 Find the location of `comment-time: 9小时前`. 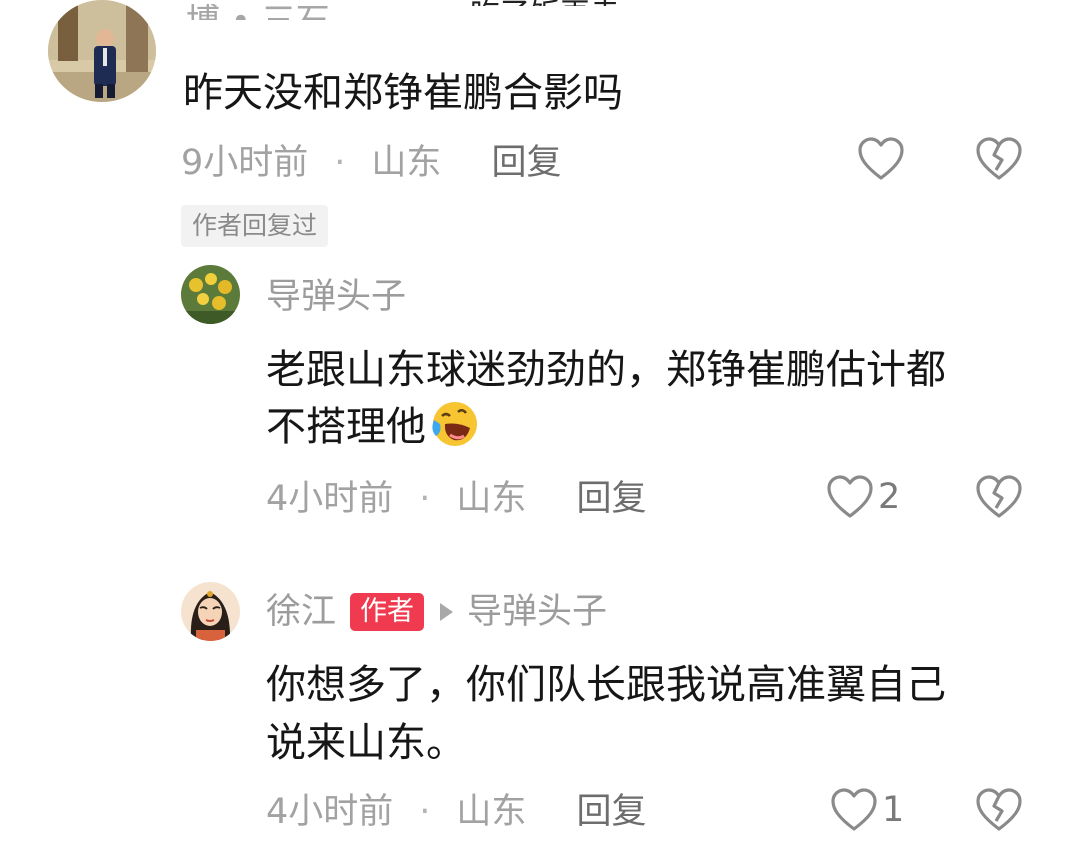

comment-time: 9小时前 is located at coordinates (245, 163).